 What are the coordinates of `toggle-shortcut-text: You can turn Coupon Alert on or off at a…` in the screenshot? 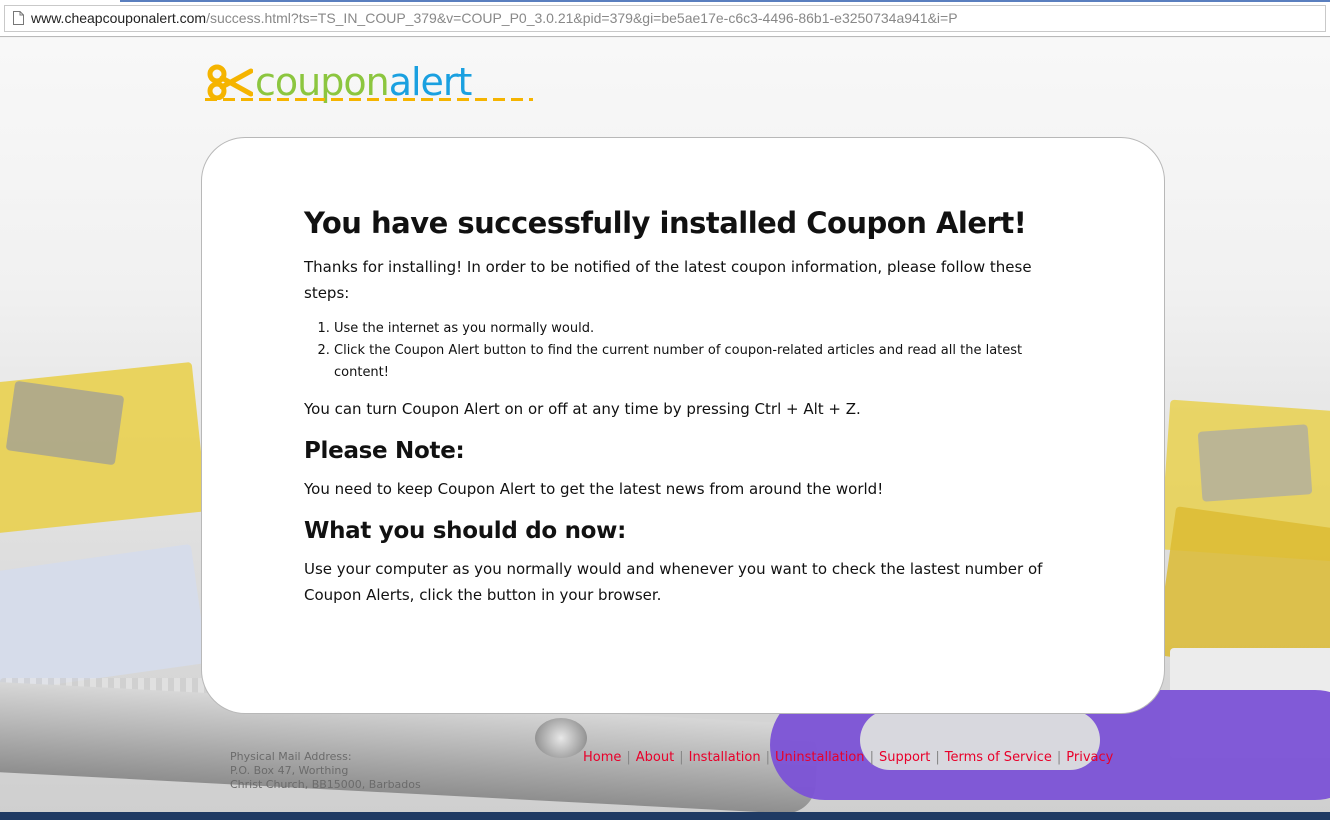 It's located at (582, 409).